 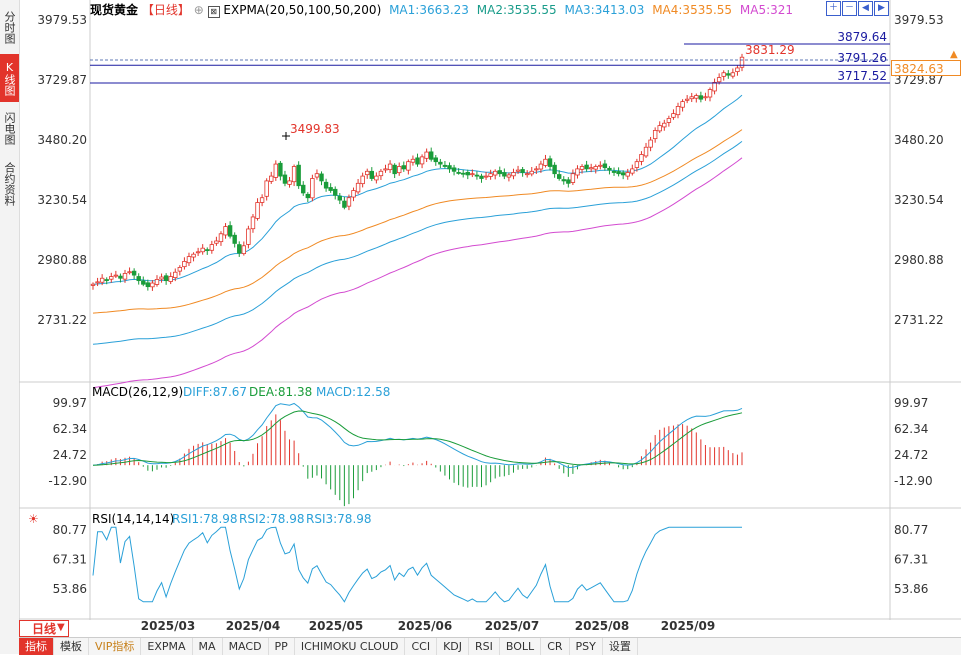 What do you see at coordinates (33, 519) in the screenshot?
I see `rsi-settings-icon: ☀` at bounding box center [33, 519].